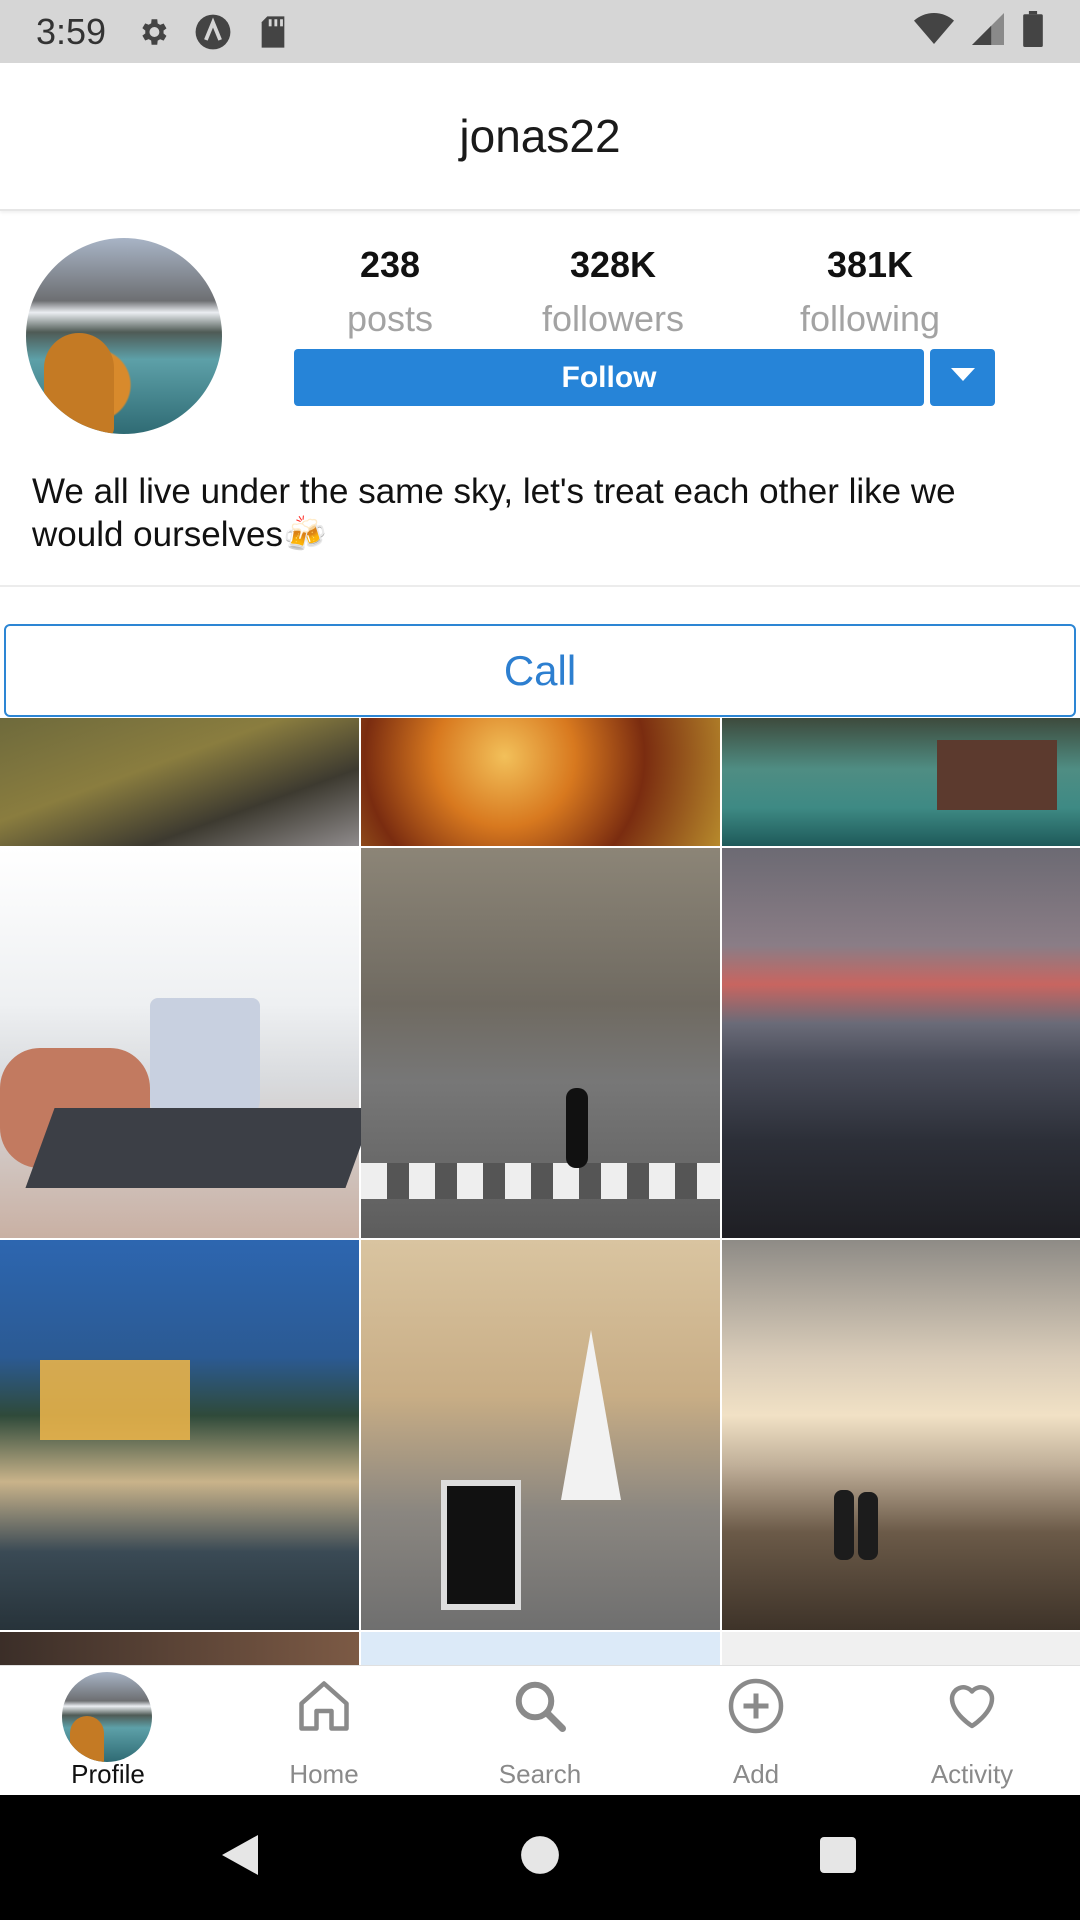  Describe the element at coordinates (540, 1706) in the screenshot. I see `search-icon` at that location.